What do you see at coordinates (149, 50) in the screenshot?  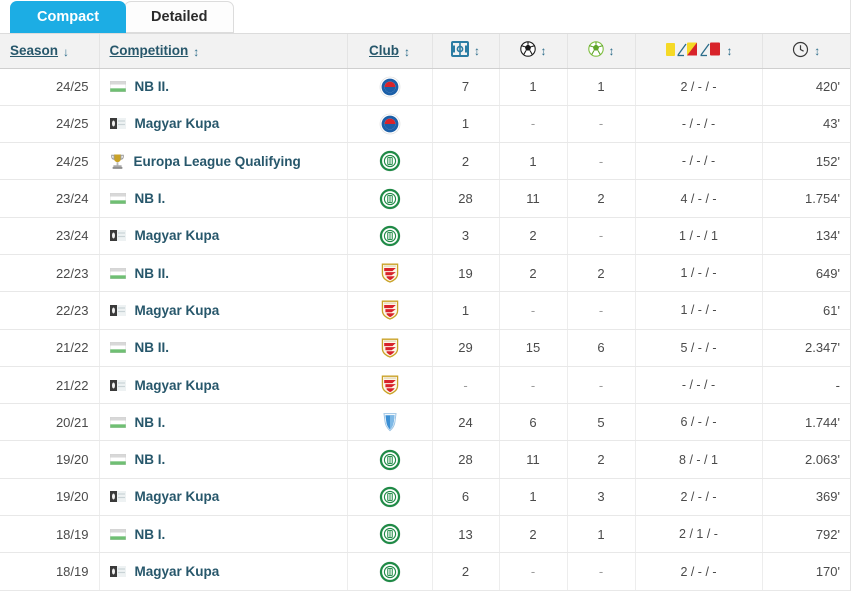 I see `competition-header-label: Competition` at bounding box center [149, 50].